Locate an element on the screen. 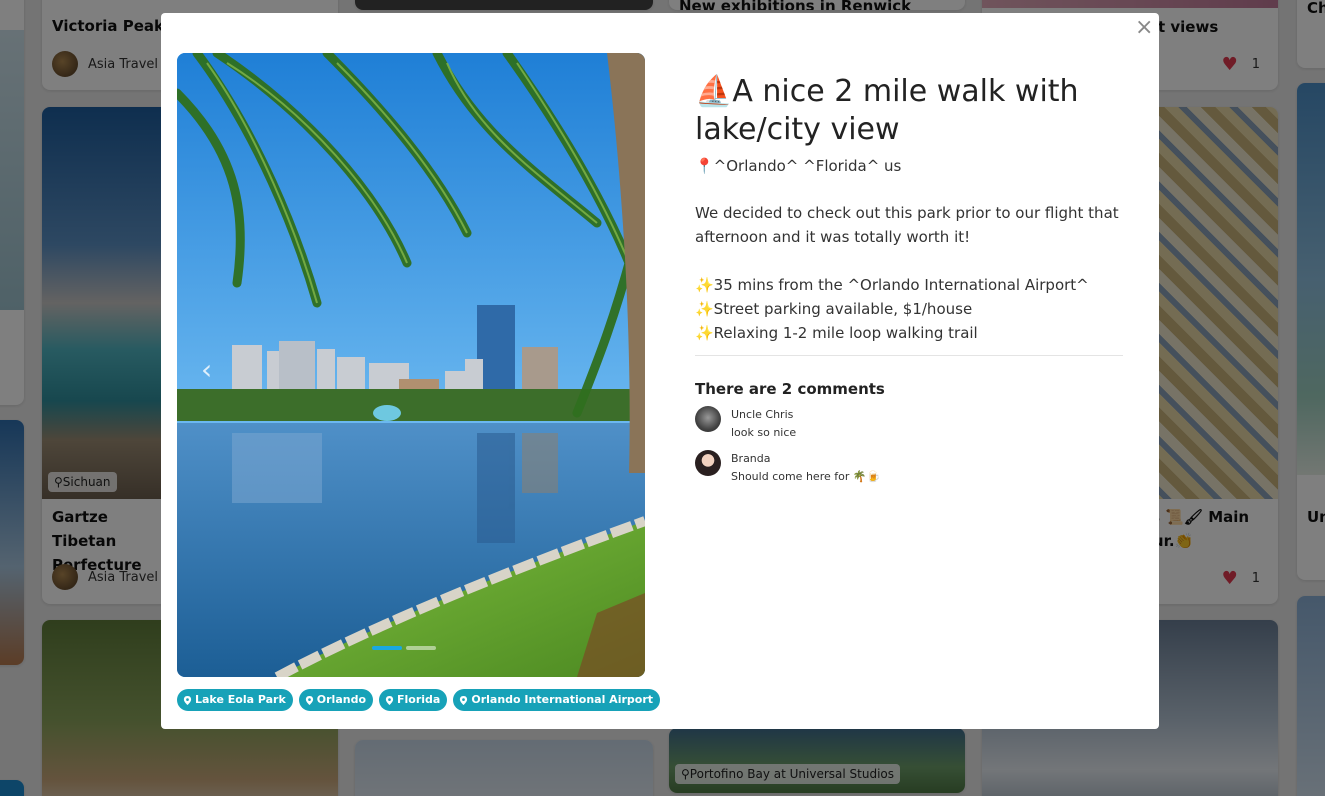  divider is located at coordinates (909, 355).